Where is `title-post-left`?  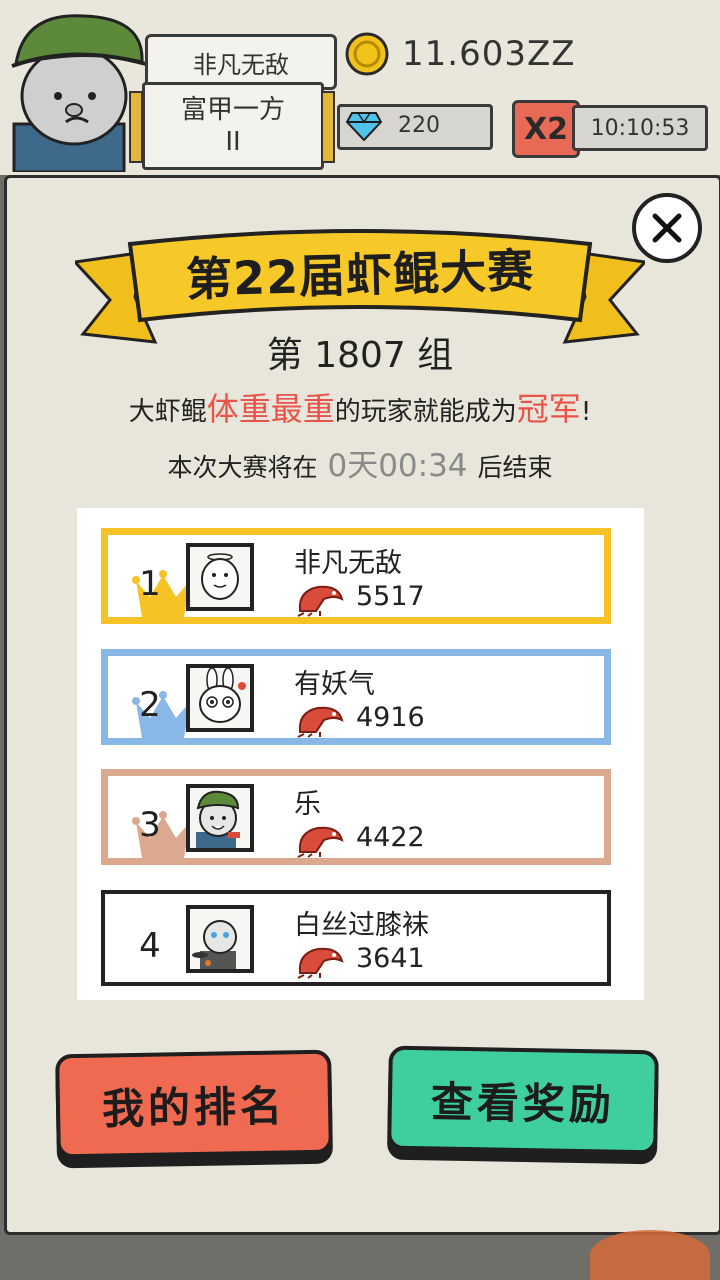 title-post-left is located at coordinates (136, 127).